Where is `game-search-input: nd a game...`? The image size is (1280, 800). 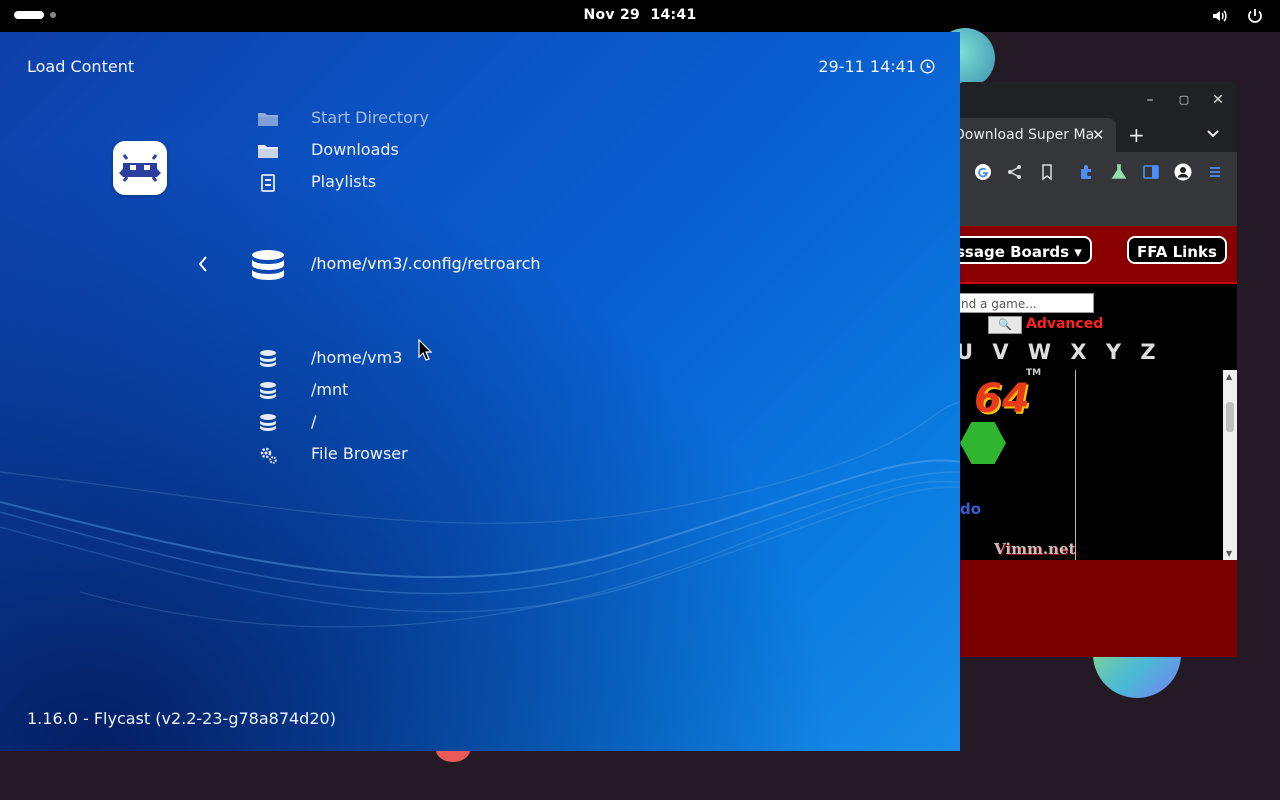
game-search-input: nd a game... is located at coordinates (1026, 303).